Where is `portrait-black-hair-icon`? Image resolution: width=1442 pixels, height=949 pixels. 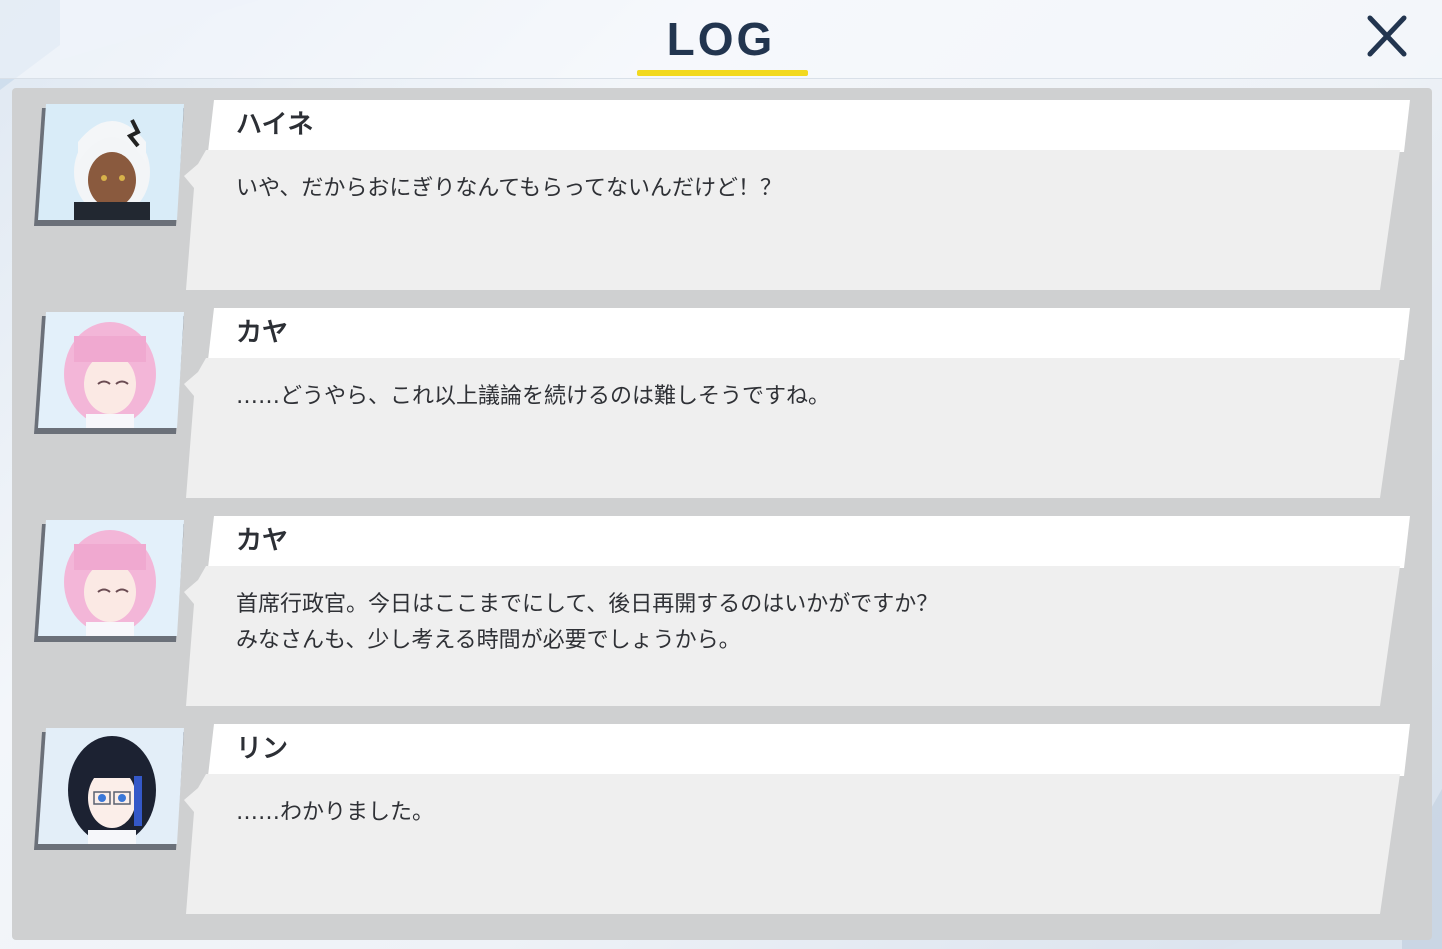 portrait-black-hair-icon is located at coordinates (109, 789).